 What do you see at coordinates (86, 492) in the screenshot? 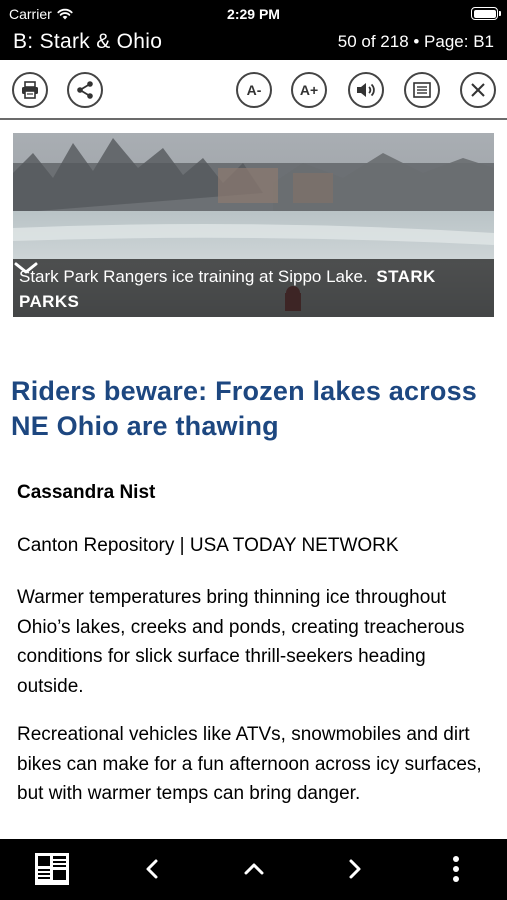
I see `article-author: Cassandra Nist` at bounding box center [86, 492].